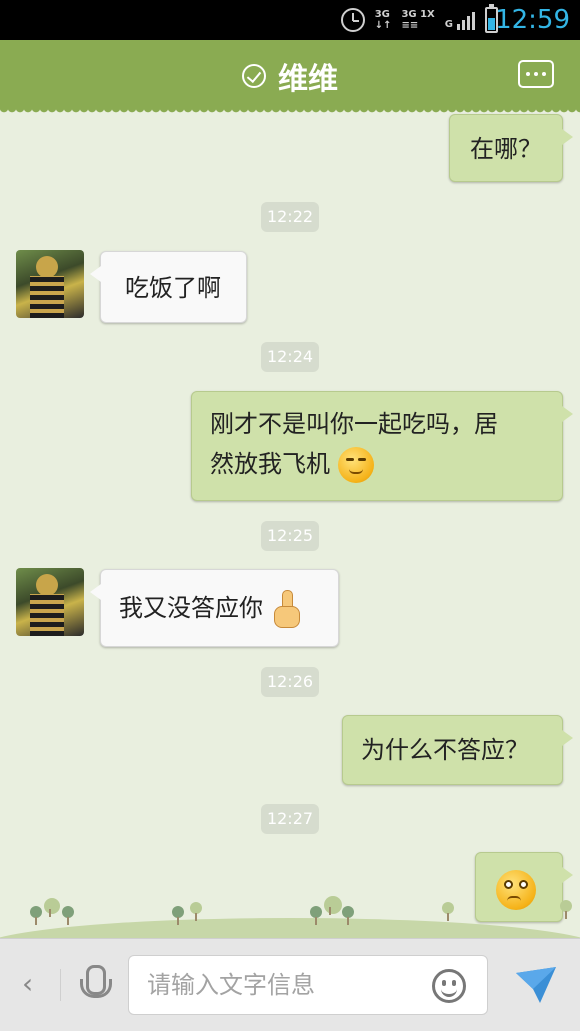 Image resolution: width=580 pixels, height=1031 pixels. What do you see at coordinates (191, 608) in the screenshot?
I see `message-text: 我又没答应你` at bounding box center [191, 608].